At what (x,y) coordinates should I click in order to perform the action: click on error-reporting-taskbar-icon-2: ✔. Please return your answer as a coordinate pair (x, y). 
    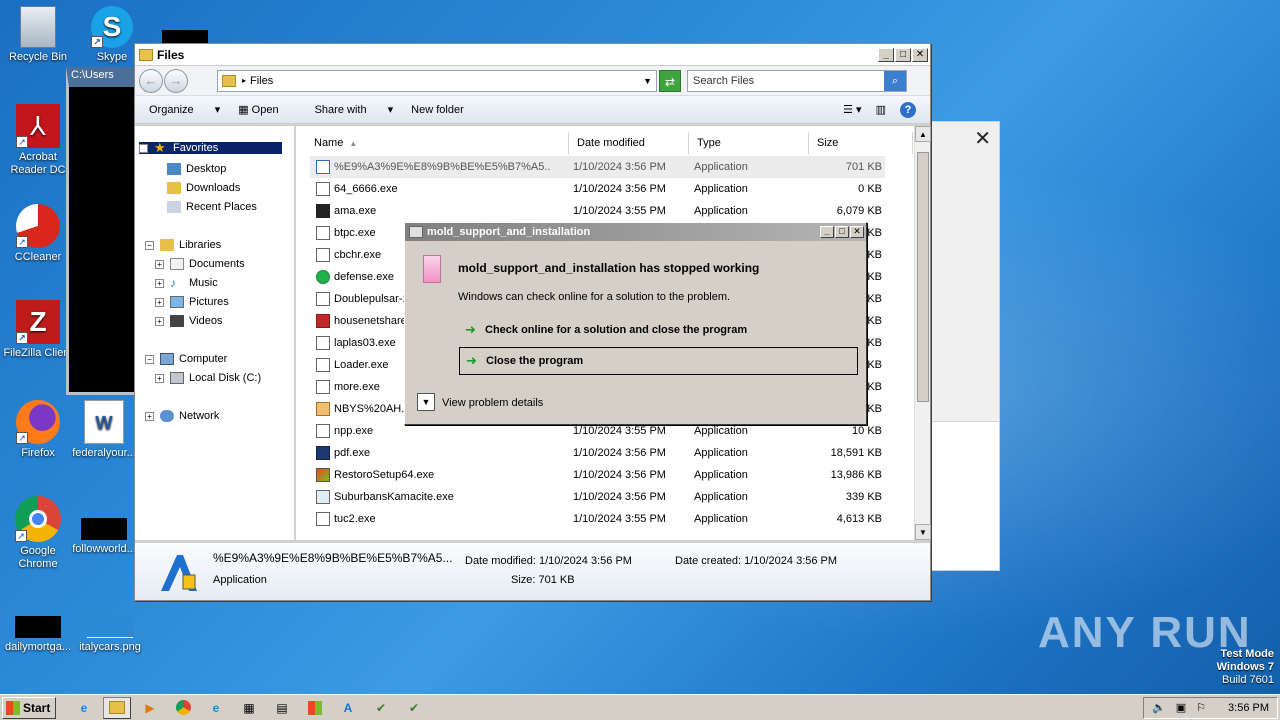
    Looking at the image, I should click on (414, 708).